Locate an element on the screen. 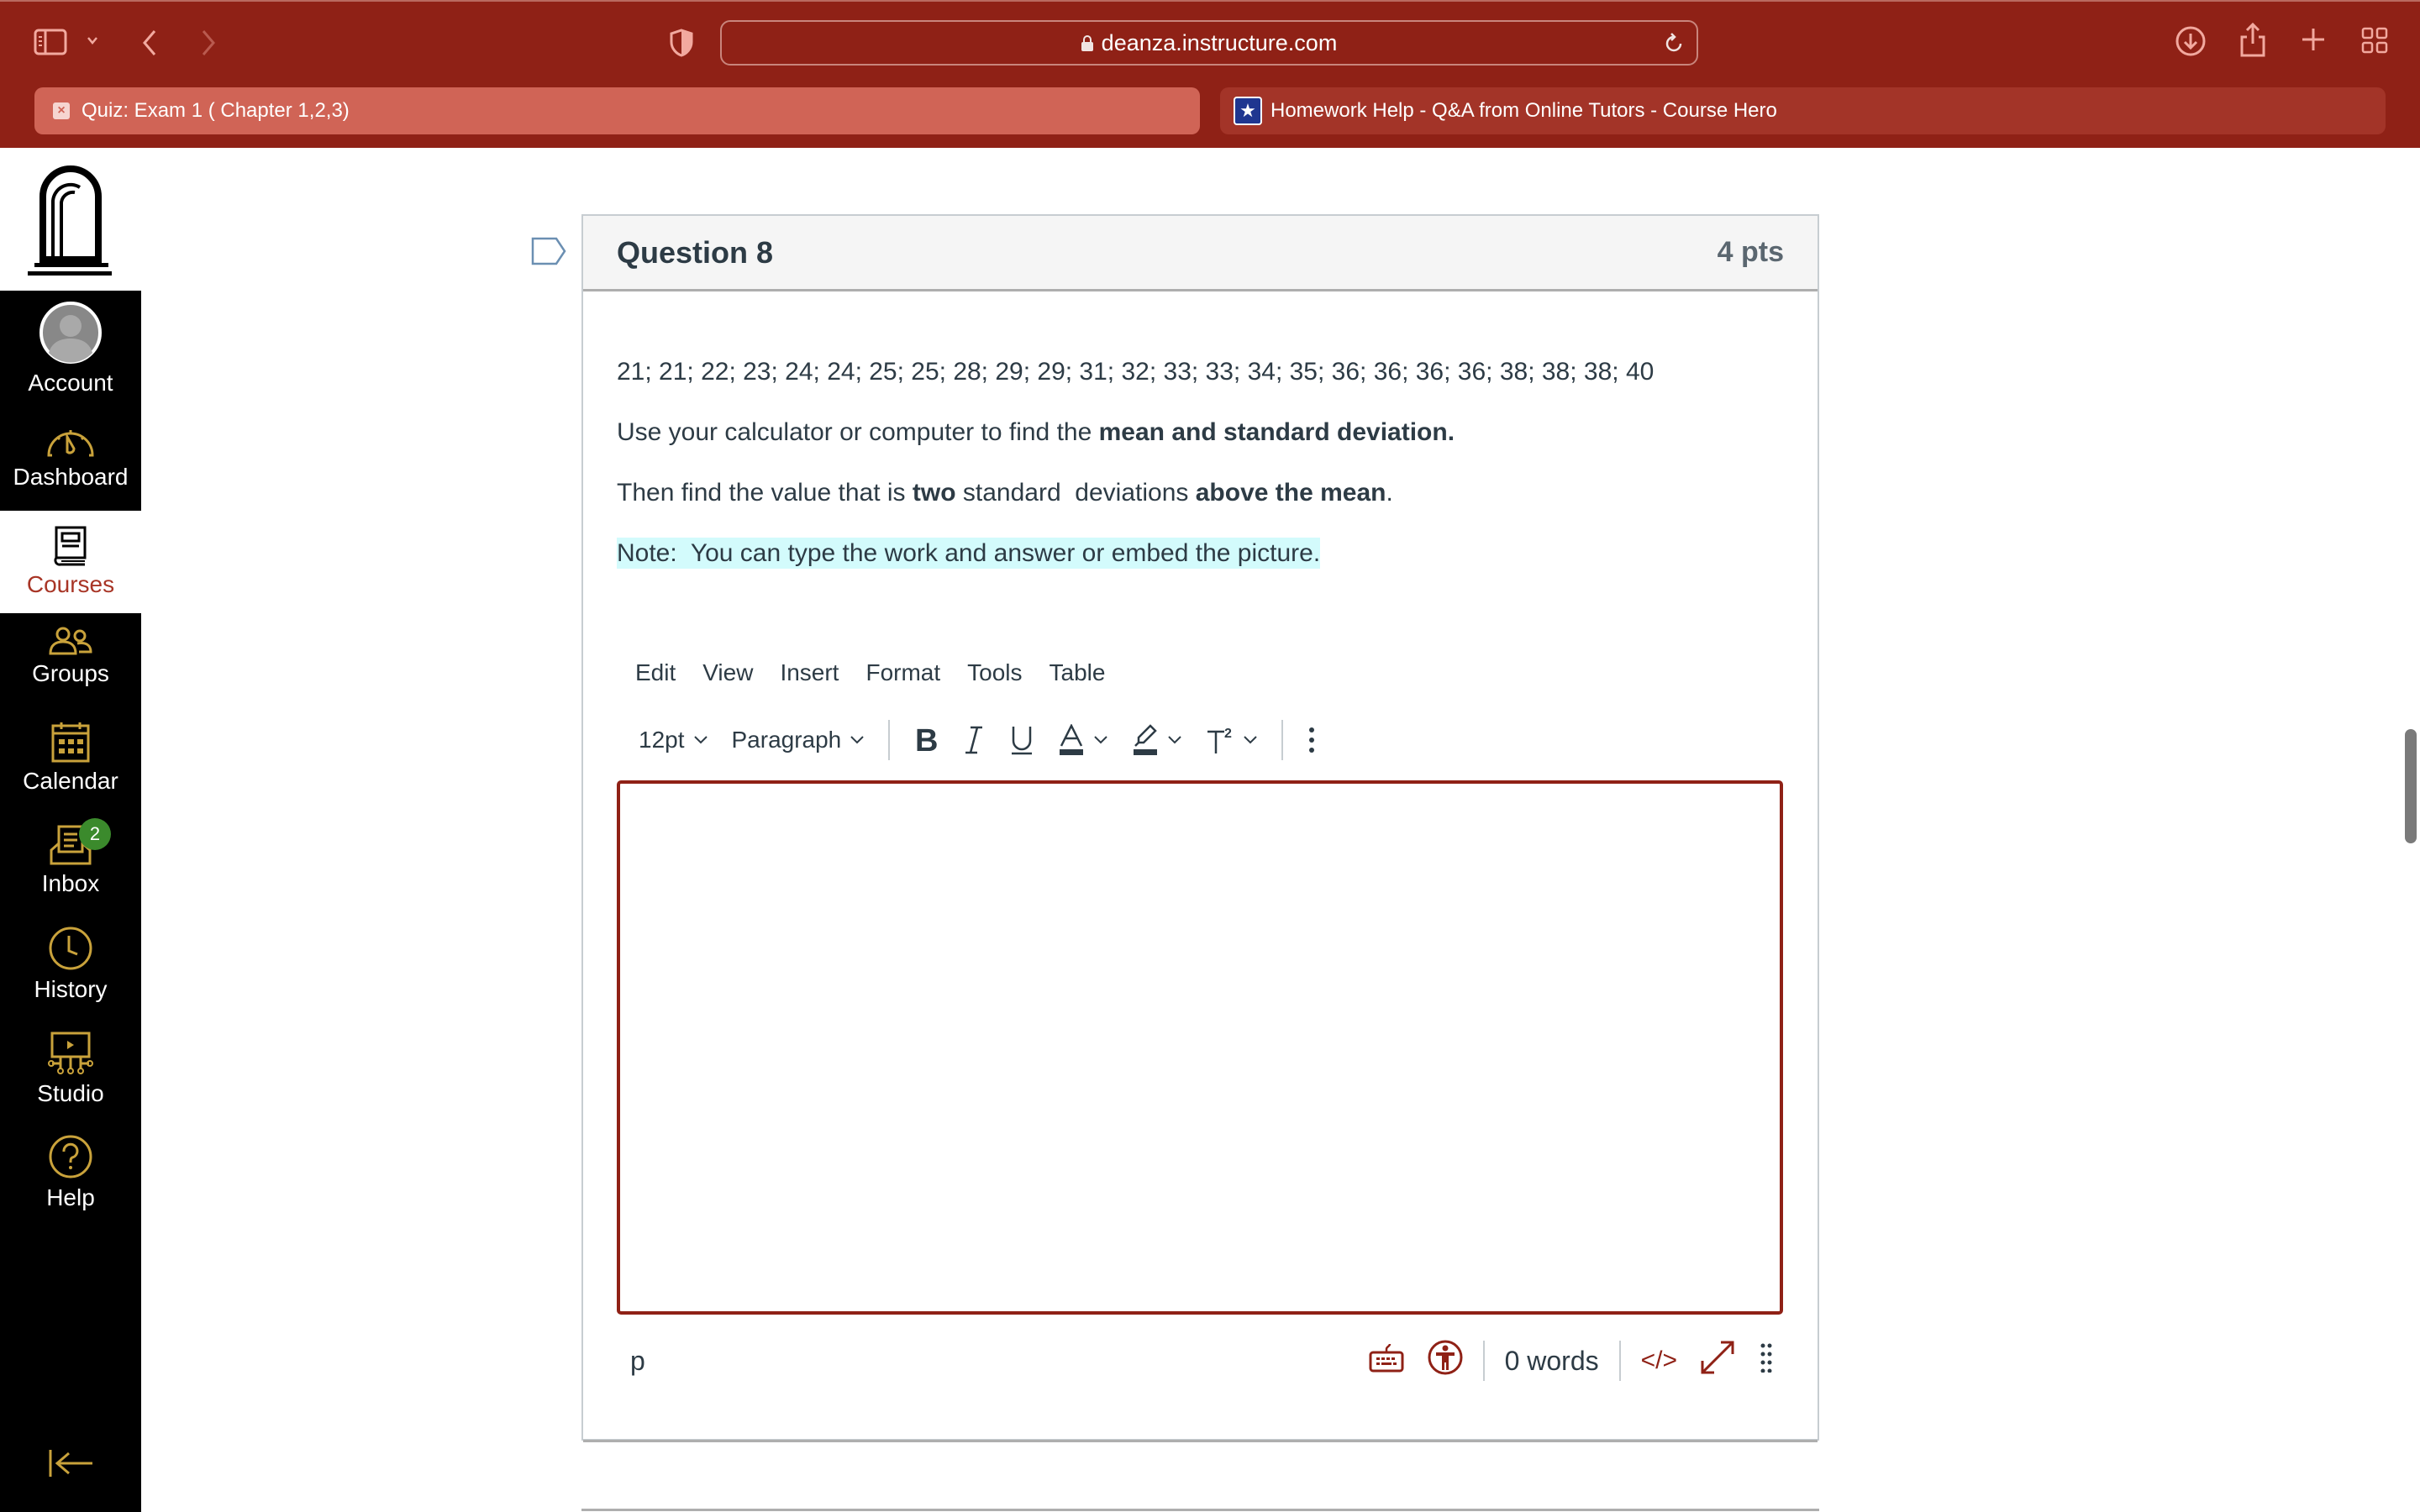 The width and height of the screenshot is (2420, 1512). question-points: 4 pts is located at coordinates (1750, 252).